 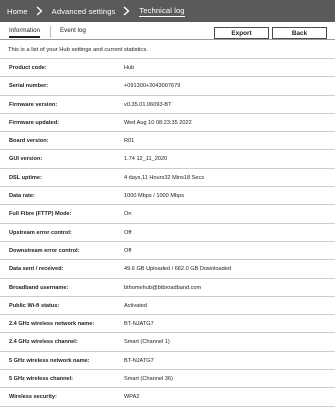 I want to click on row-label: Serial number:, so click(x=29, y=86).